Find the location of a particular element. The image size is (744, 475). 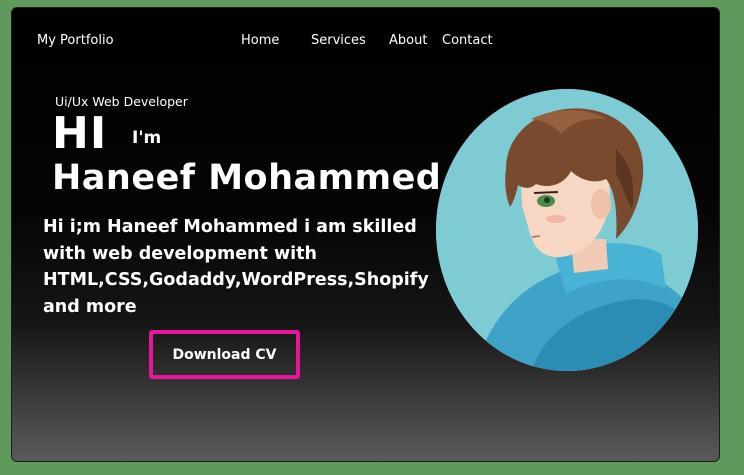

nav-link-contact: Contact is located at coordinates (467, 40).